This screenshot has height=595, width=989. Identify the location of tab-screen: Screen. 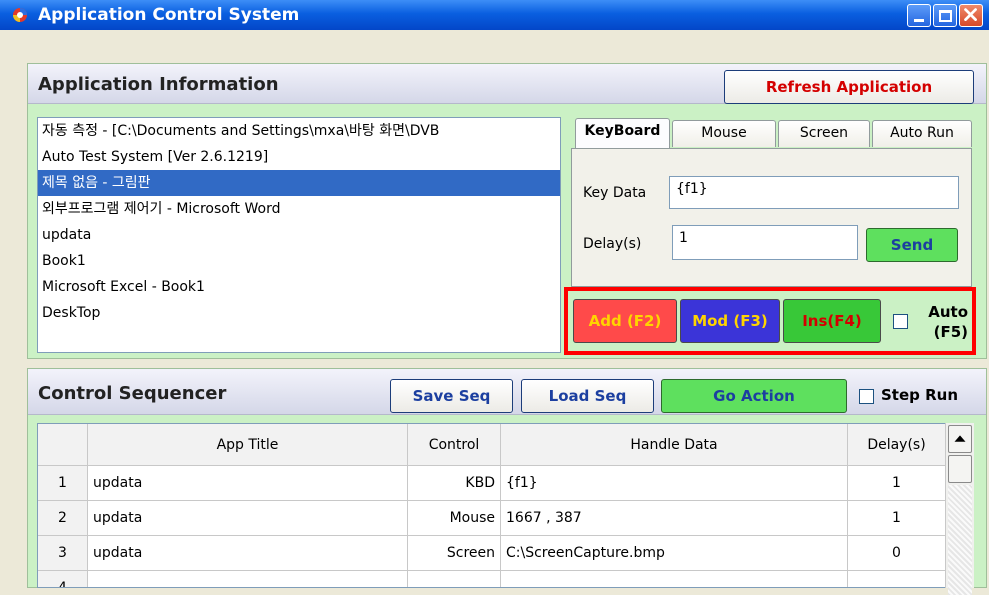
(824, 133).